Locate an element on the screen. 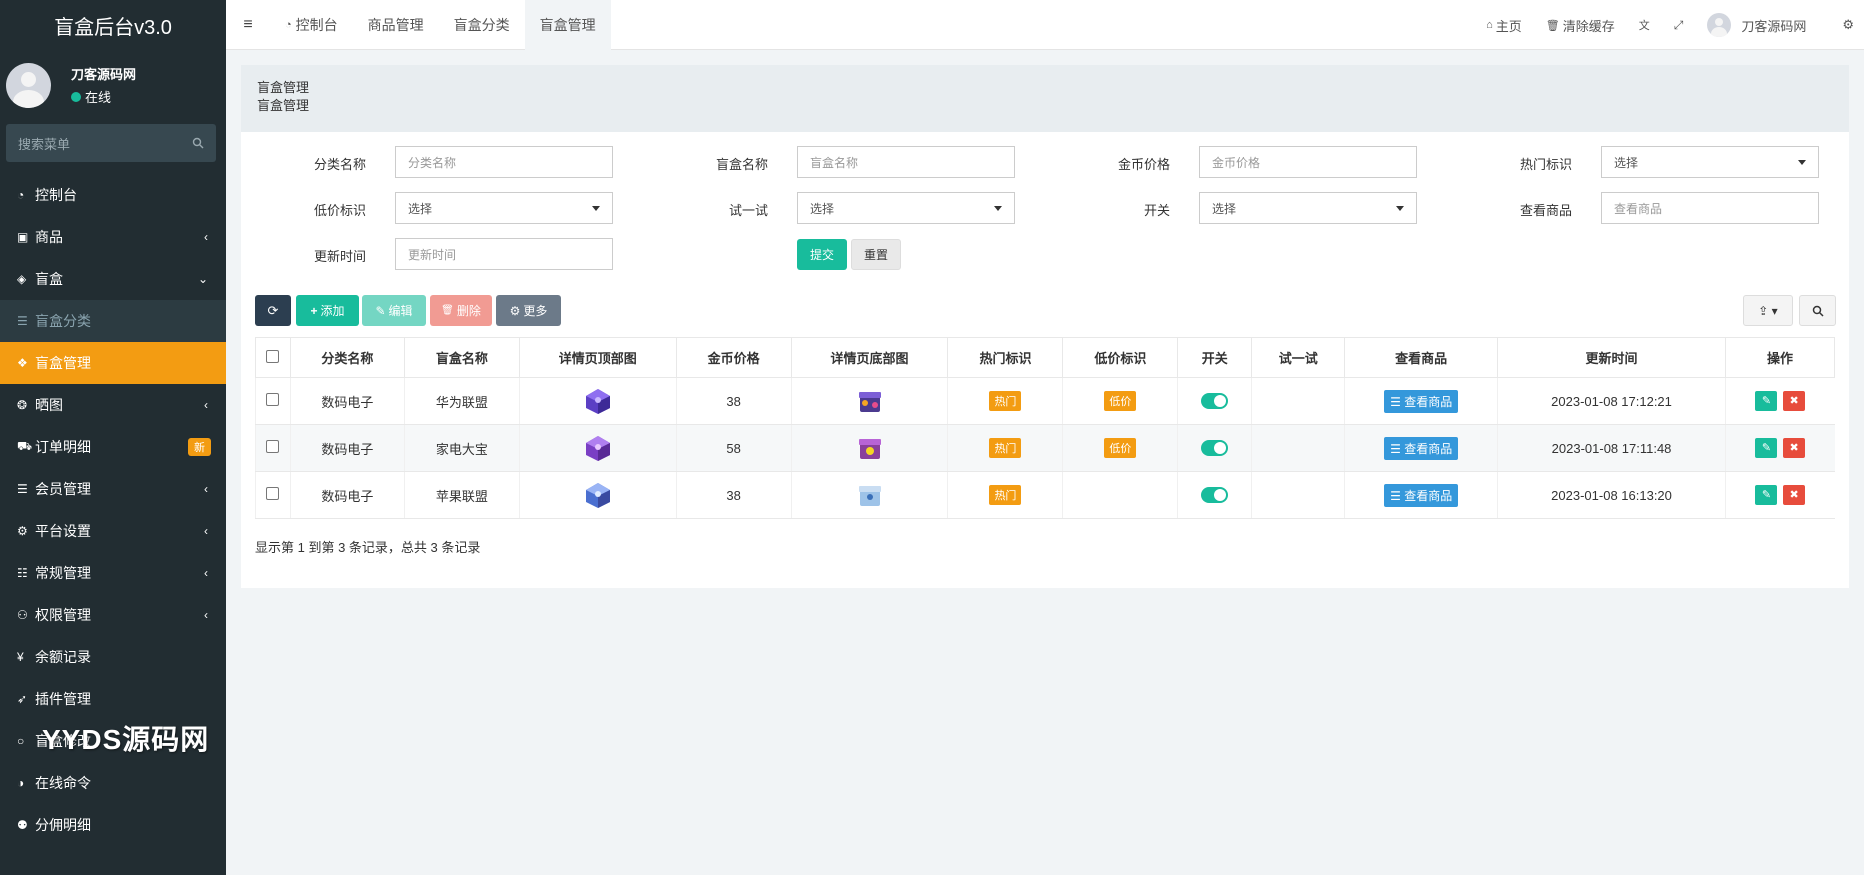 The height and width of the screenshot is (875, 1864). sidebar-item-blindbox-manage: ❖ 盲盒管理 is located at coordinates (113, 363).